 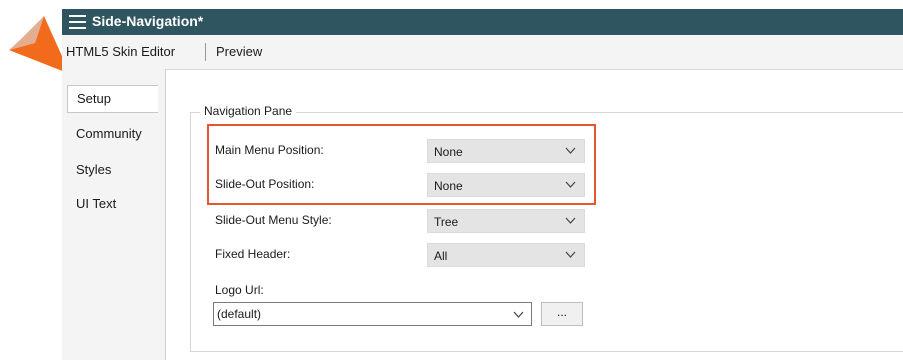 I want to click on logo-url-value: (default), so click(x=239, y=314).